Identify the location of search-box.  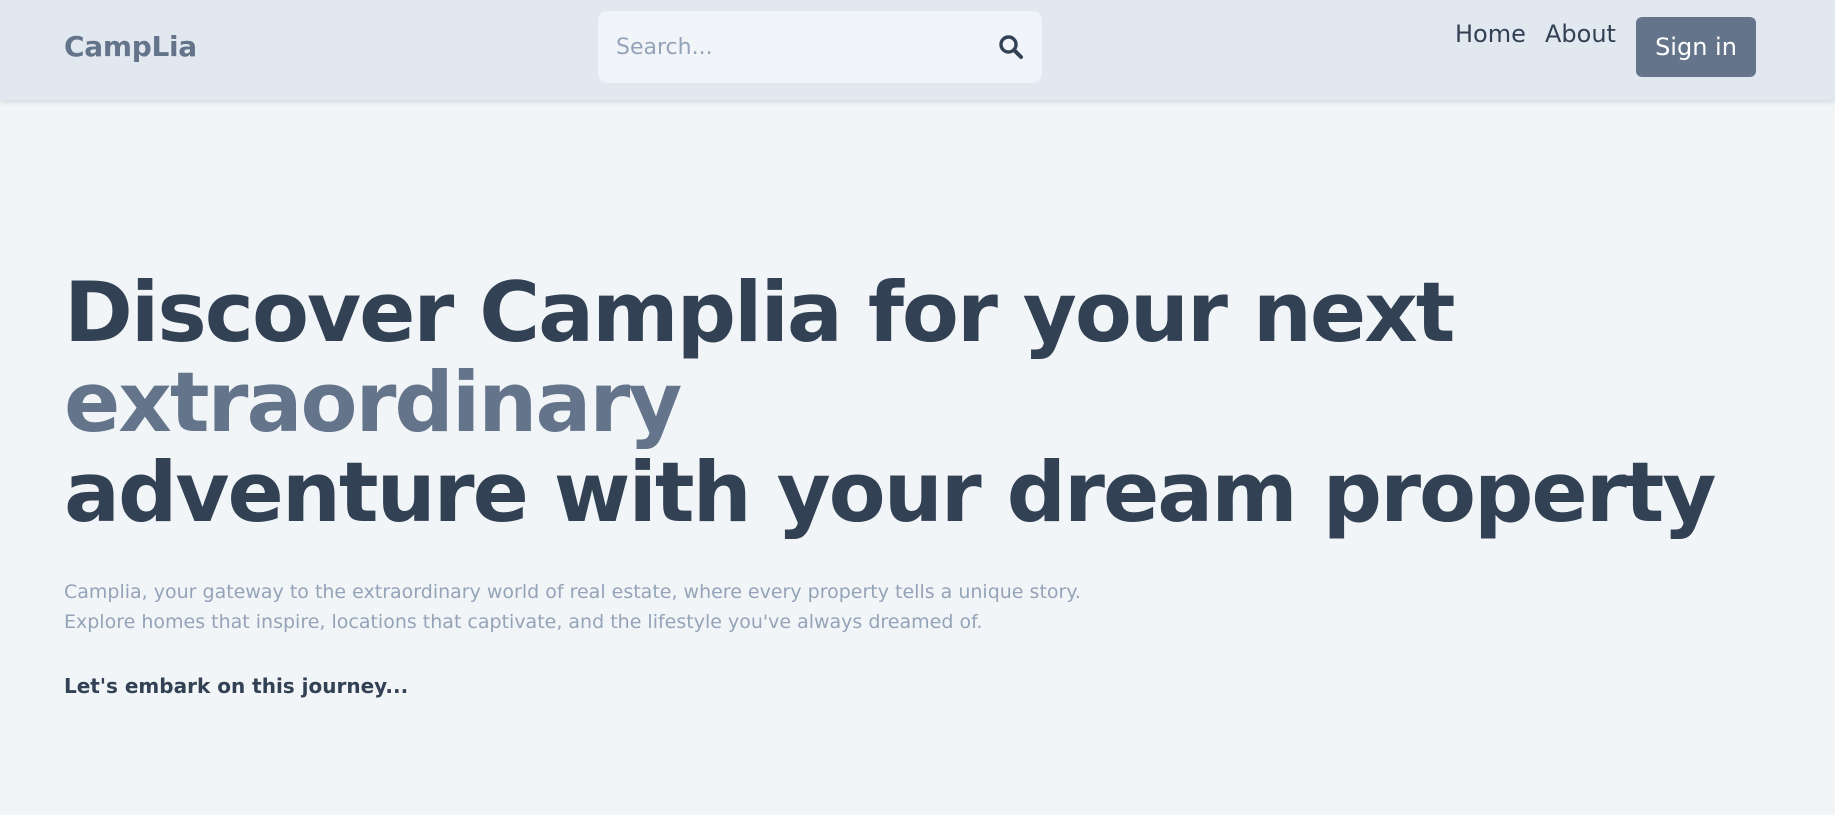
(820, 47).